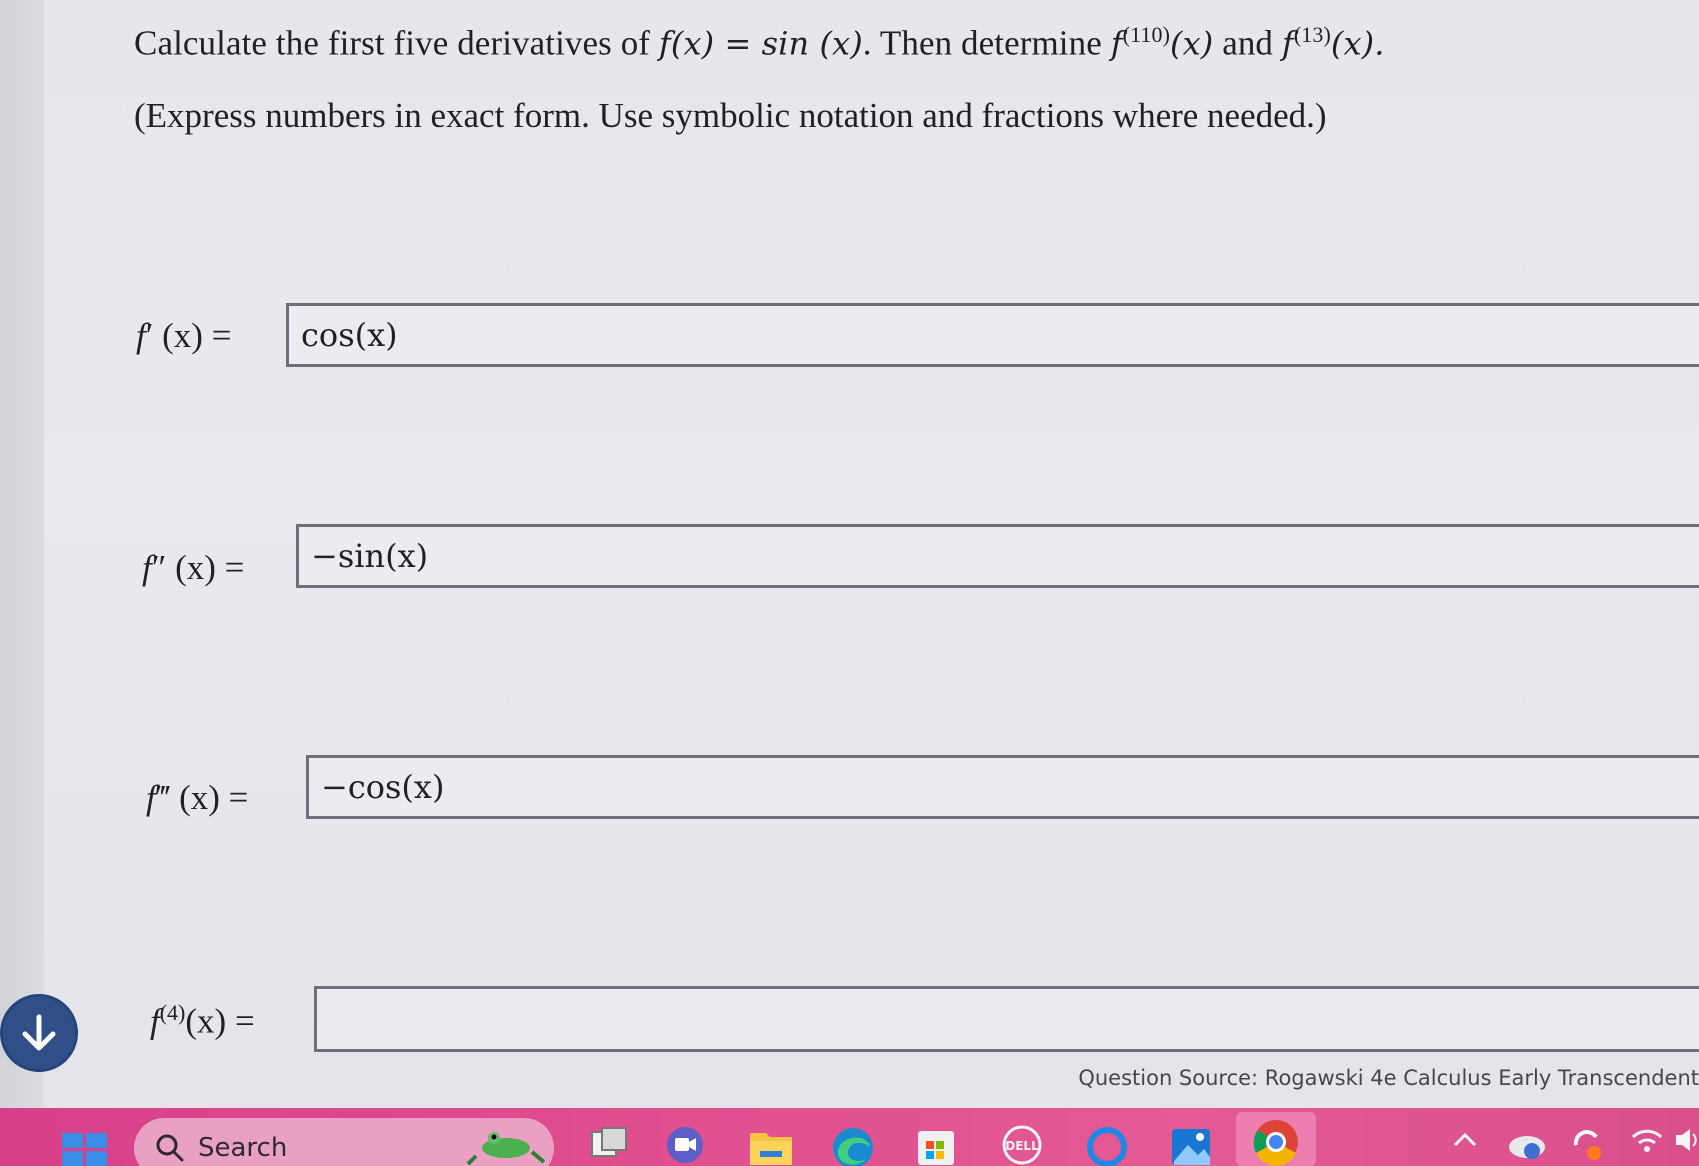  I want to click on fourth-derivative-input, so click(1006, 1019).